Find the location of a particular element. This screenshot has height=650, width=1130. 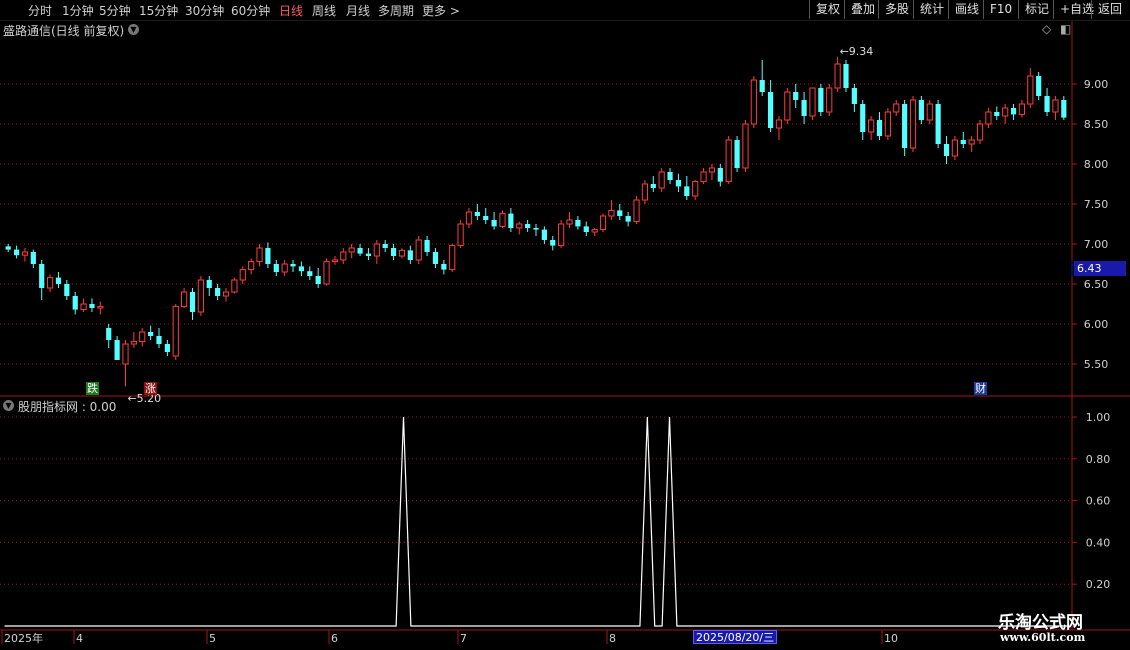

toolbar-item-1: 1分钟 is located at coordinates (78, 10).